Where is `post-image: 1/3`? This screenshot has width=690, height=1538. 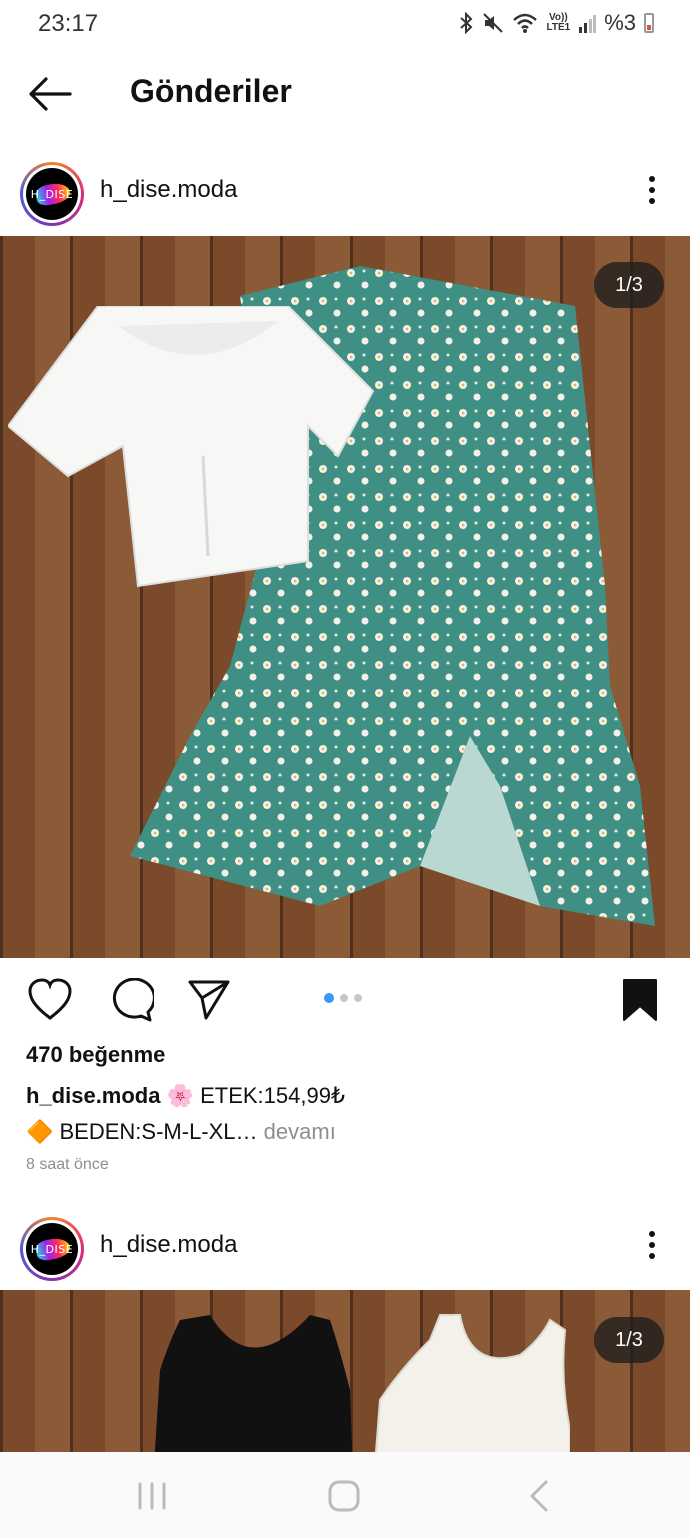 post-image: 1/3 is located at coordinates (345, 1371).